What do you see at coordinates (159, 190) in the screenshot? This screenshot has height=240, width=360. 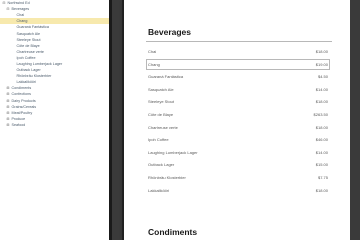 I see `product-name: Lakkalikööri` at bounding box center [159, 190].